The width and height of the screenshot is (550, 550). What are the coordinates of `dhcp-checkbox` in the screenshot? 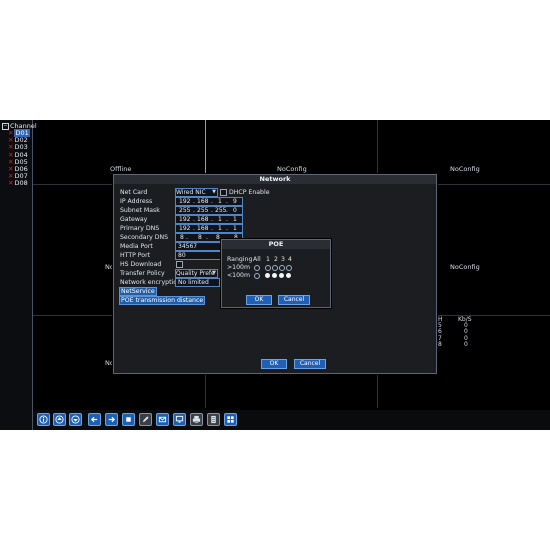 It's located at (223, 192).